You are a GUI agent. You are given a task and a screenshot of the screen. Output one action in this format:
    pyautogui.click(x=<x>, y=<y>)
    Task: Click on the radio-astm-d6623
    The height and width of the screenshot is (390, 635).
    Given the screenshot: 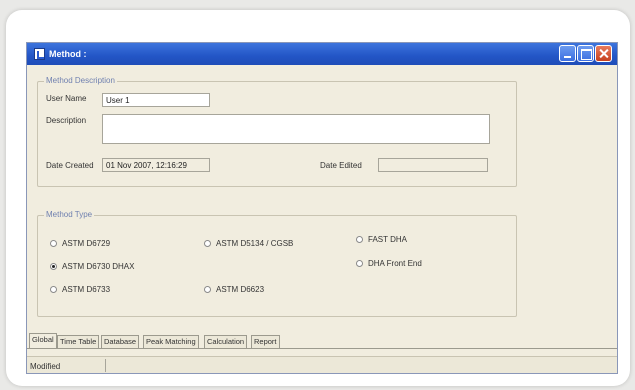 What is the action you would take?
    pyautogui.click(x=207, y=289)
    